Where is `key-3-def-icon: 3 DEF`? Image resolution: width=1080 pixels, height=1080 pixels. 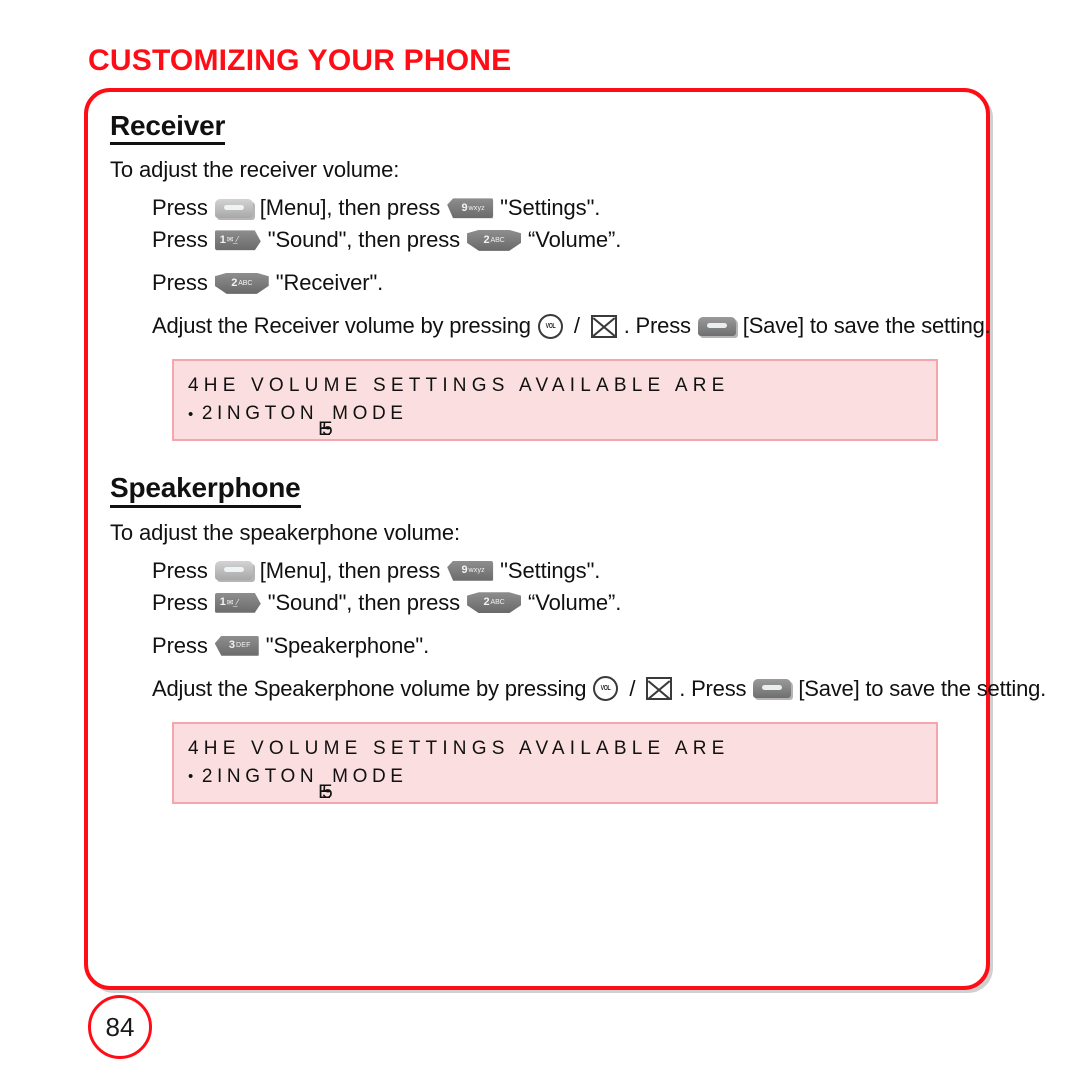
key-3-def-icon: 3 DEF is located at coordinates (236, 645).